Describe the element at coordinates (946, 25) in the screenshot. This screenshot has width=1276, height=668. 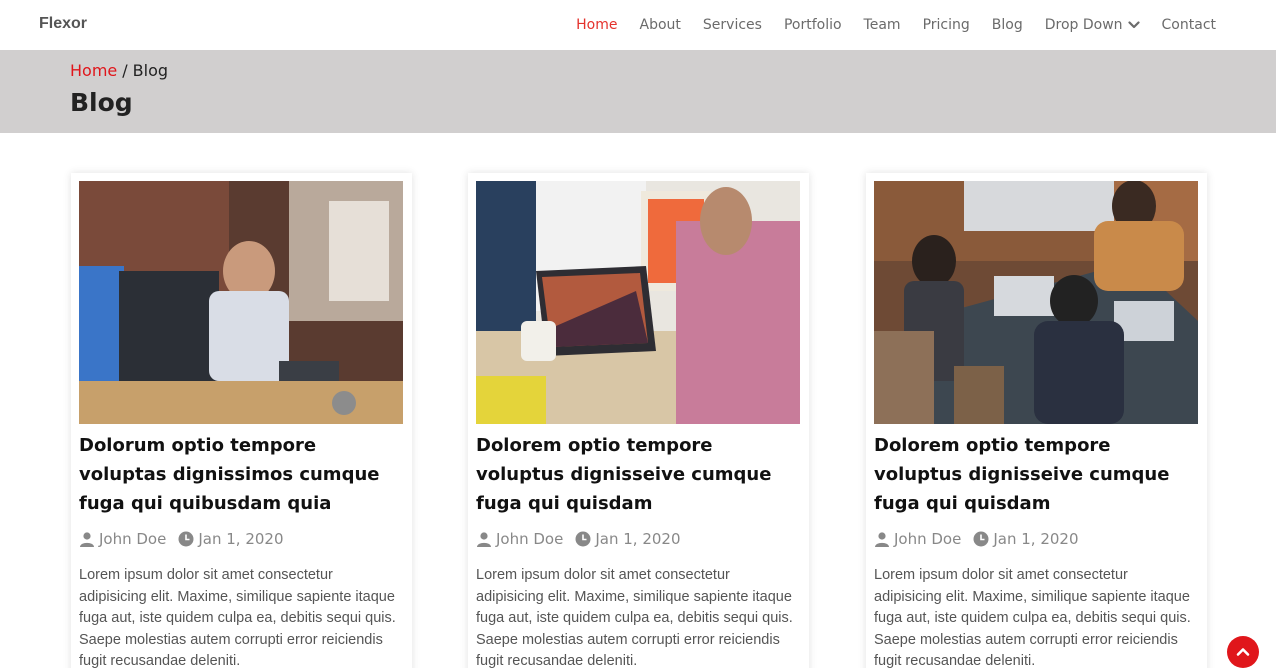
I see `nav-pricing: Pricing` at that location.